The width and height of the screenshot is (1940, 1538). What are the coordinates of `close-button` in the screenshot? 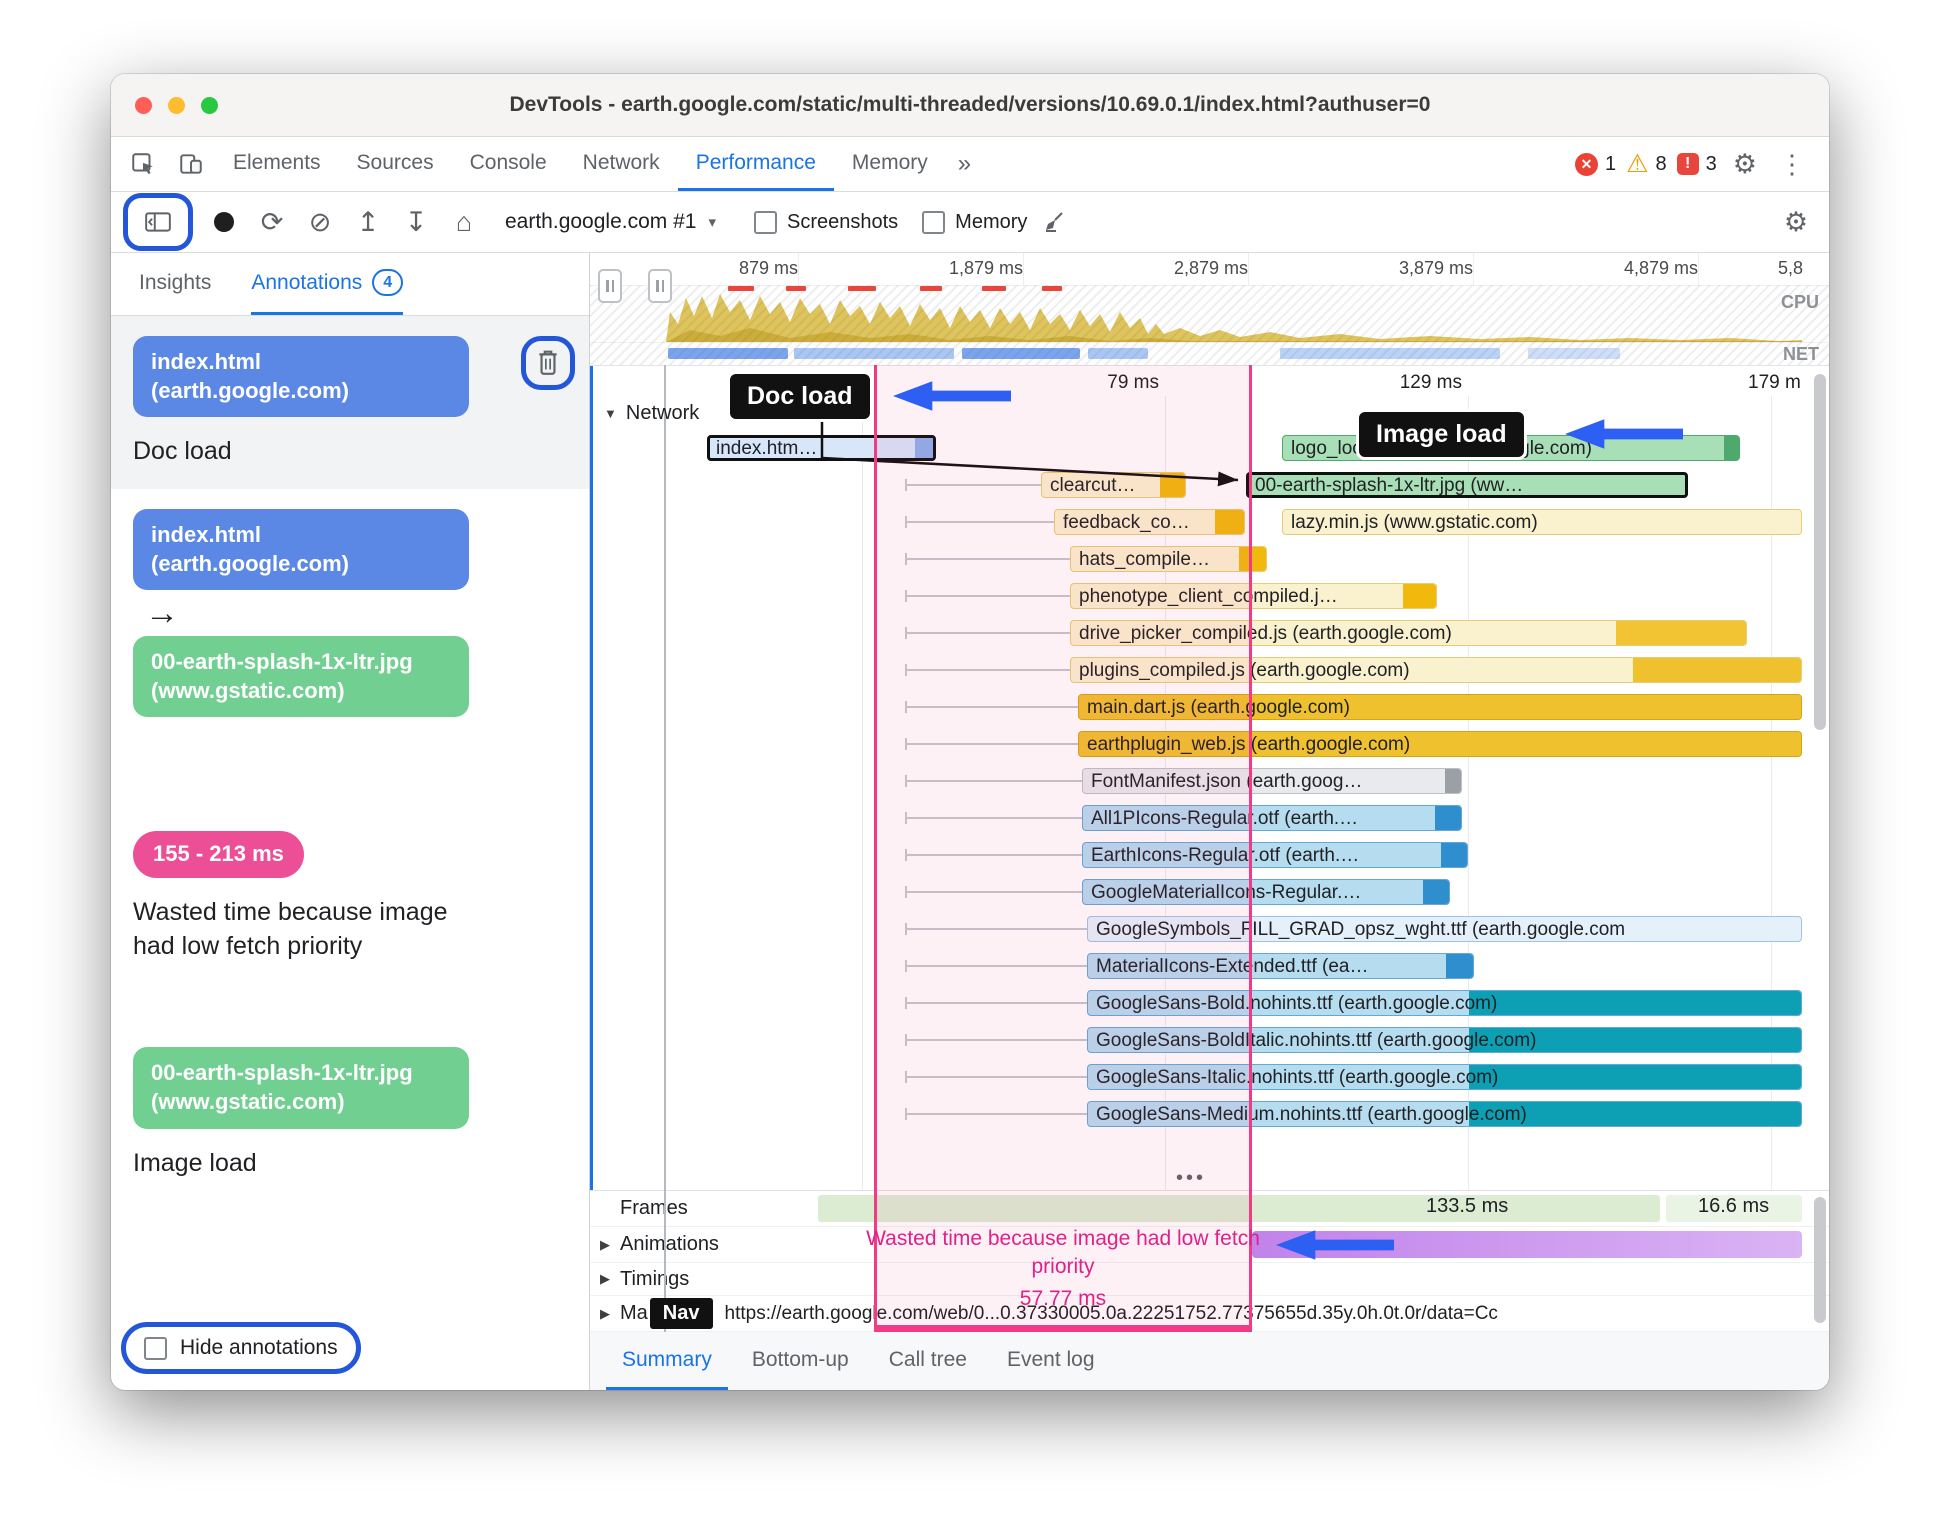 It's located at (143, 105).